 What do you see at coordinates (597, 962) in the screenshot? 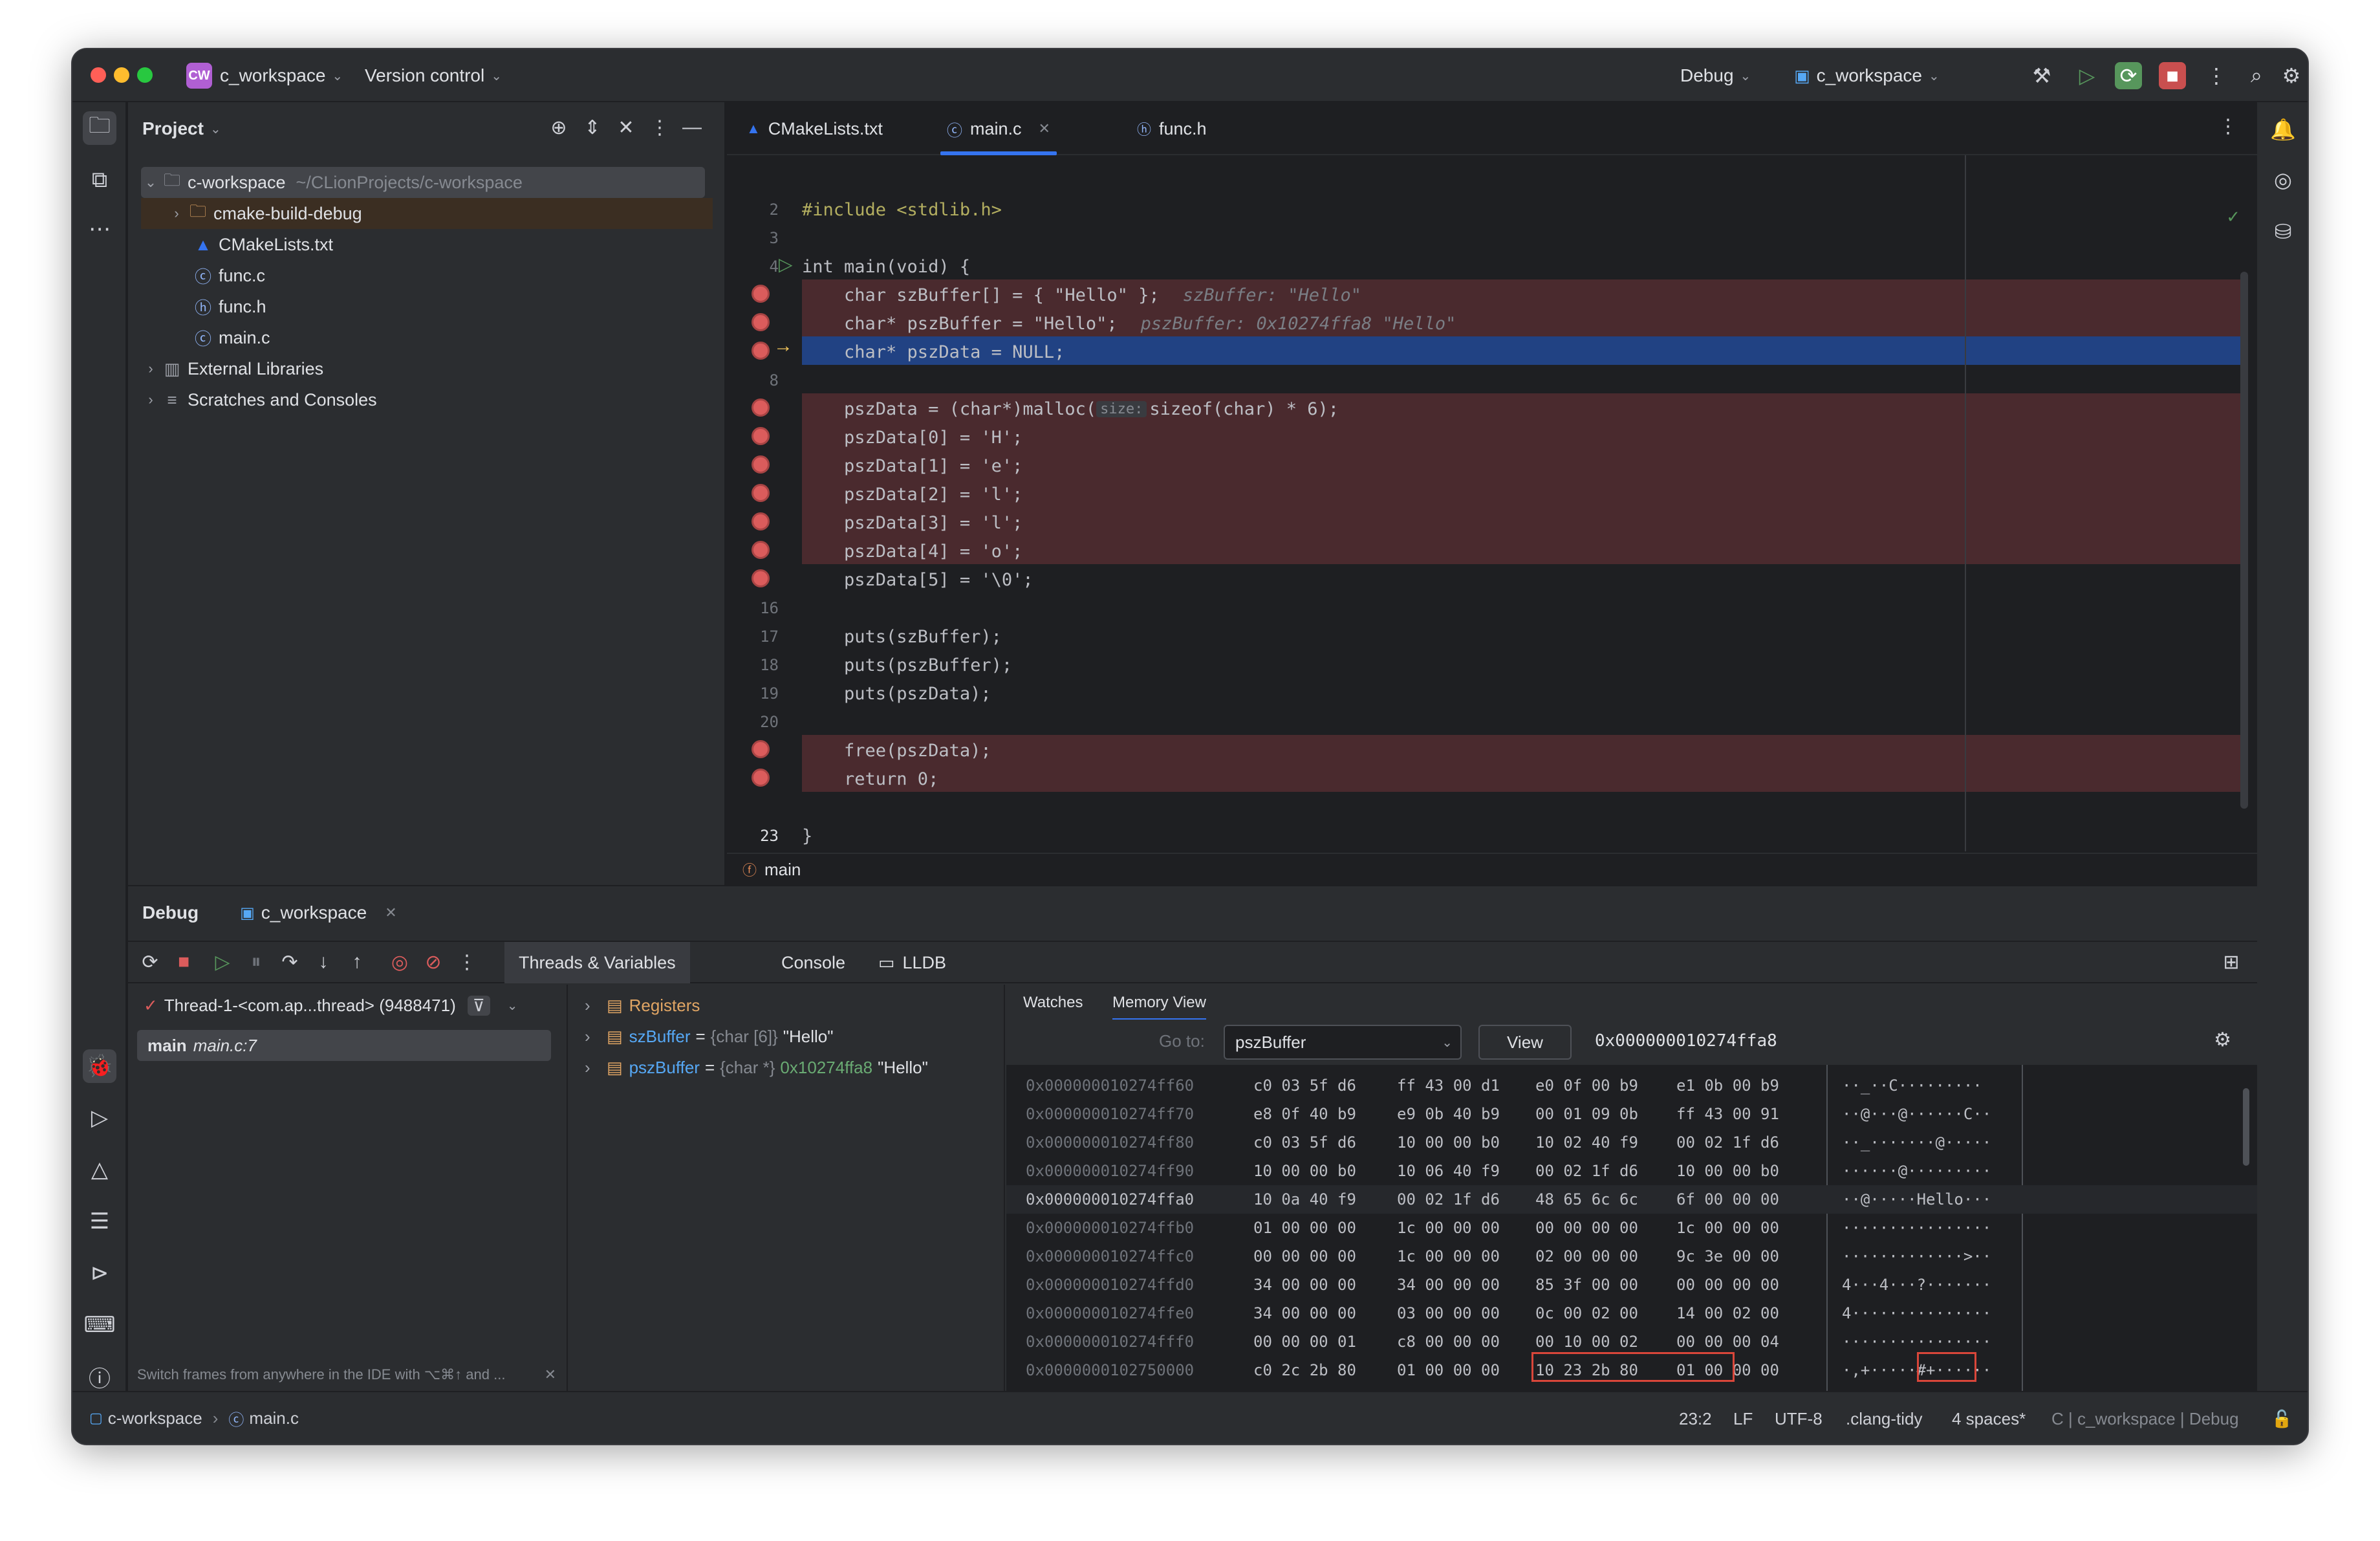
I see `tab-threads-variables: Threads & Variables` at bounding box center [597, 962].